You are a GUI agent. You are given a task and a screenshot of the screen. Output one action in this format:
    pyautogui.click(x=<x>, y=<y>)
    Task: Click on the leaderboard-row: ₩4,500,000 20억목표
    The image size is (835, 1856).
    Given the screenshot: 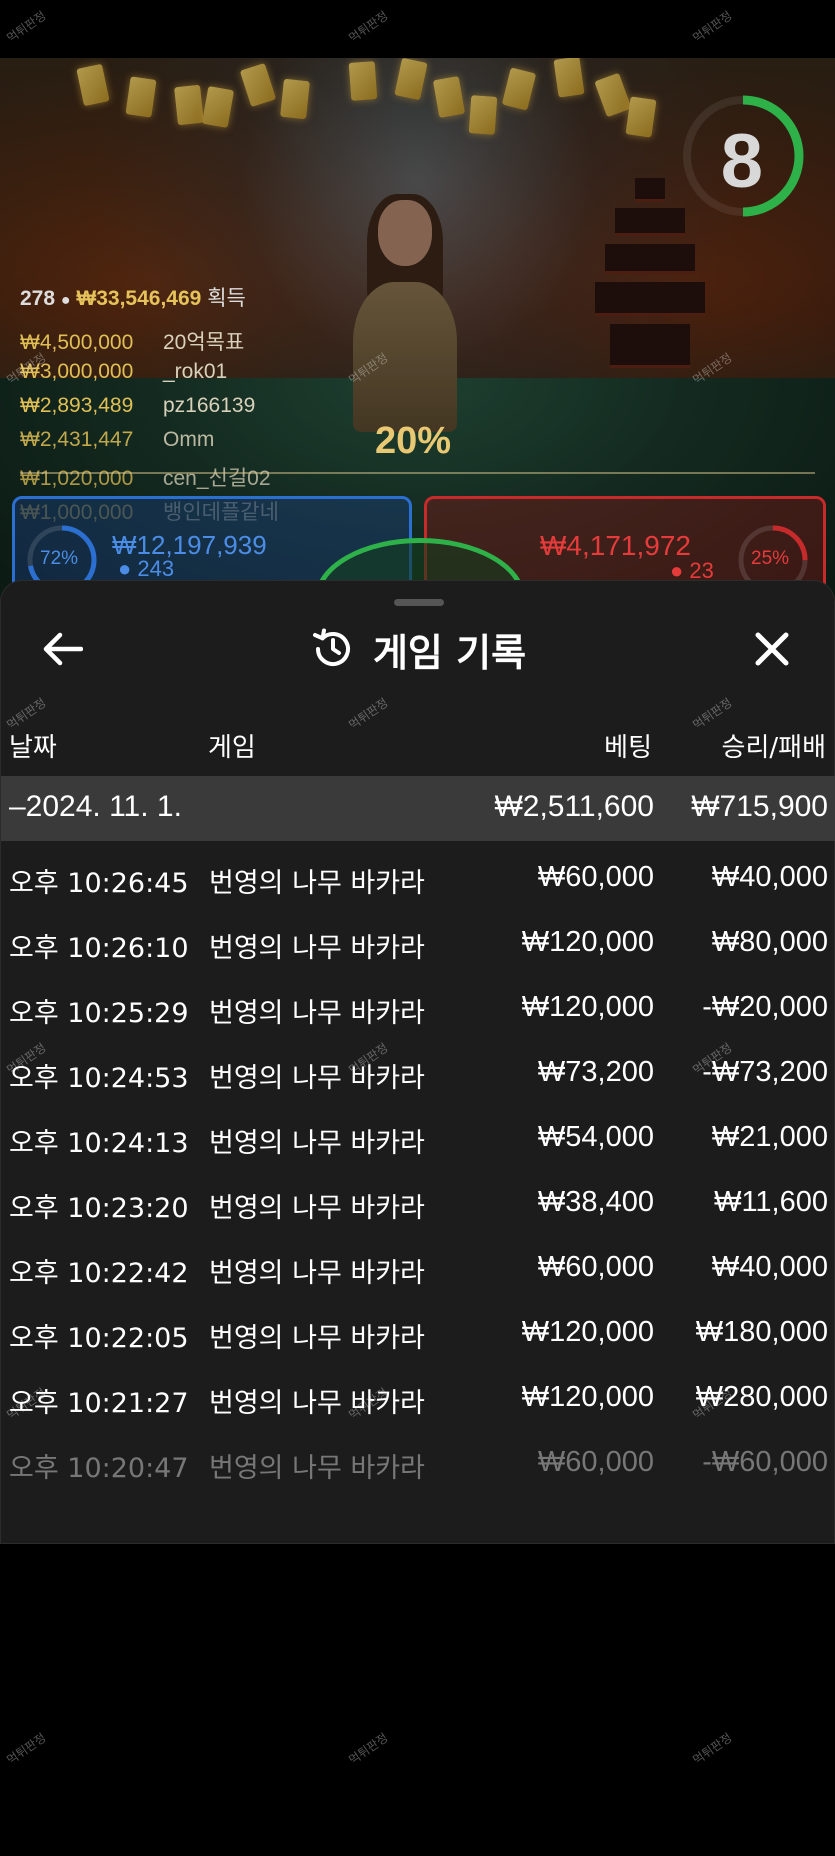 What is the action you would take?
    pyautogui.click(x=132, y=342)
    